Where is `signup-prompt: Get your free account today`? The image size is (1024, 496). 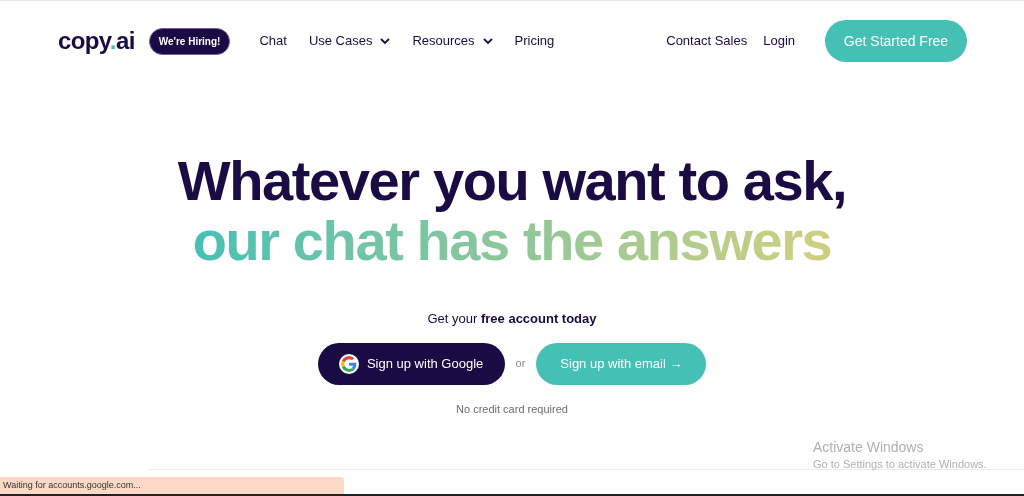
signup-prompt: Get your free account today is located at coordinates (512, 319).